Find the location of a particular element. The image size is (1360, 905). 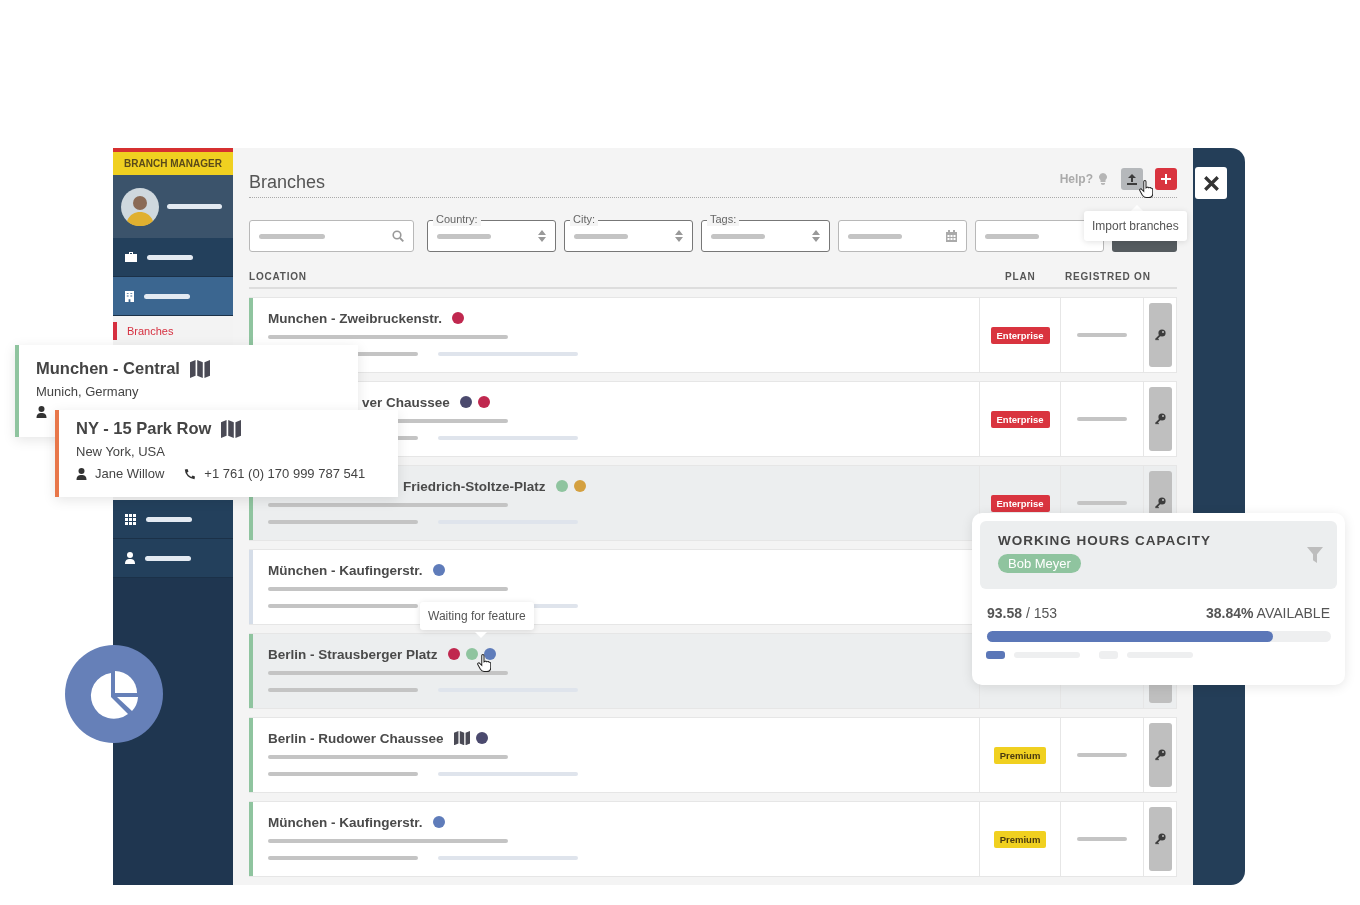

card-title: Munchen - Central is located at coordinates (108, 368).